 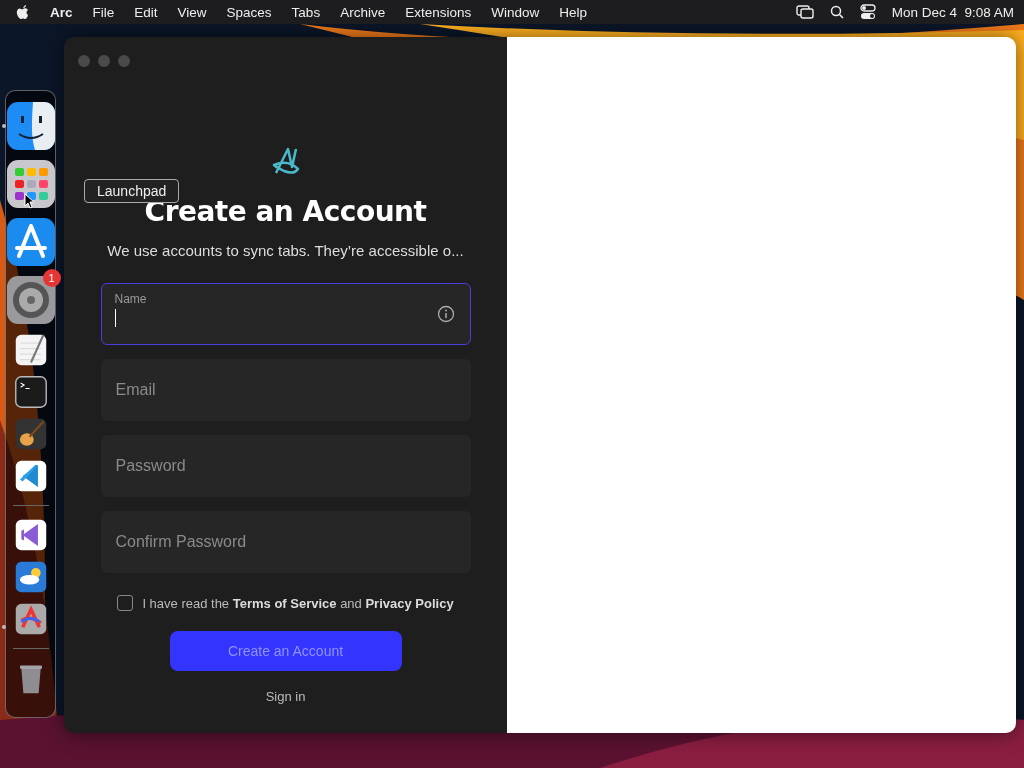 What do you see at coordinates (298, 603) in the screenshot?
I see `terms-text: I have read the Terms of Service and Privacy Policy` at bounding box center [298, 603].